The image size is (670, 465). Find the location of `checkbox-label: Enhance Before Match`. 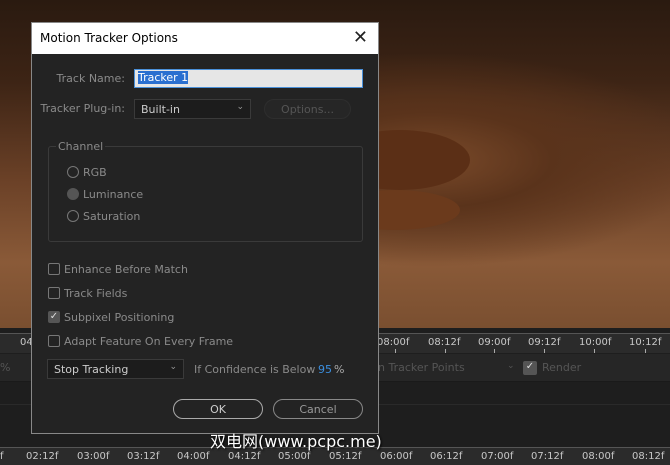

checkbox-label: Enhance Before Match is located at coordinates (126, 269).